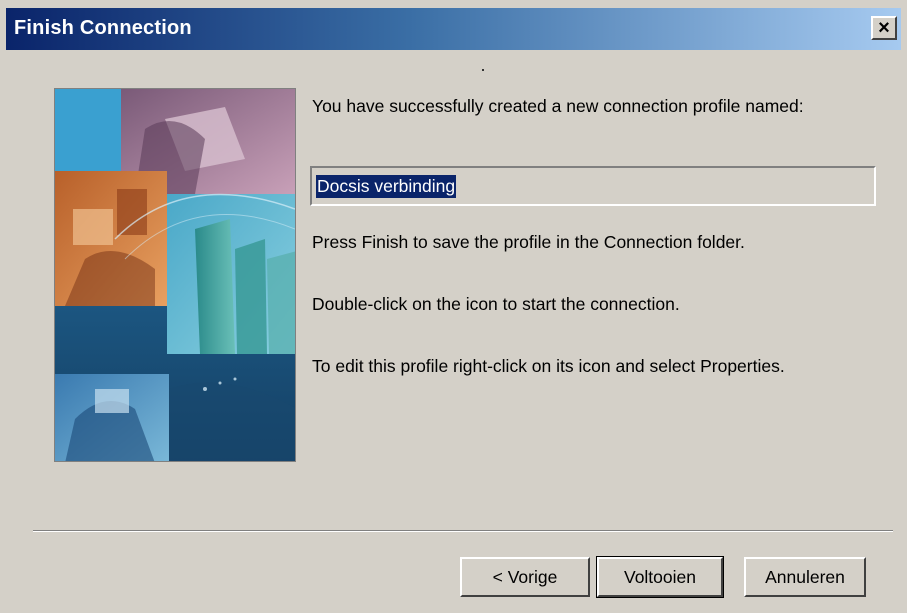  Describe the element at coordinates (215, 286) in the screenshot. I see `illustration-building` at that location.